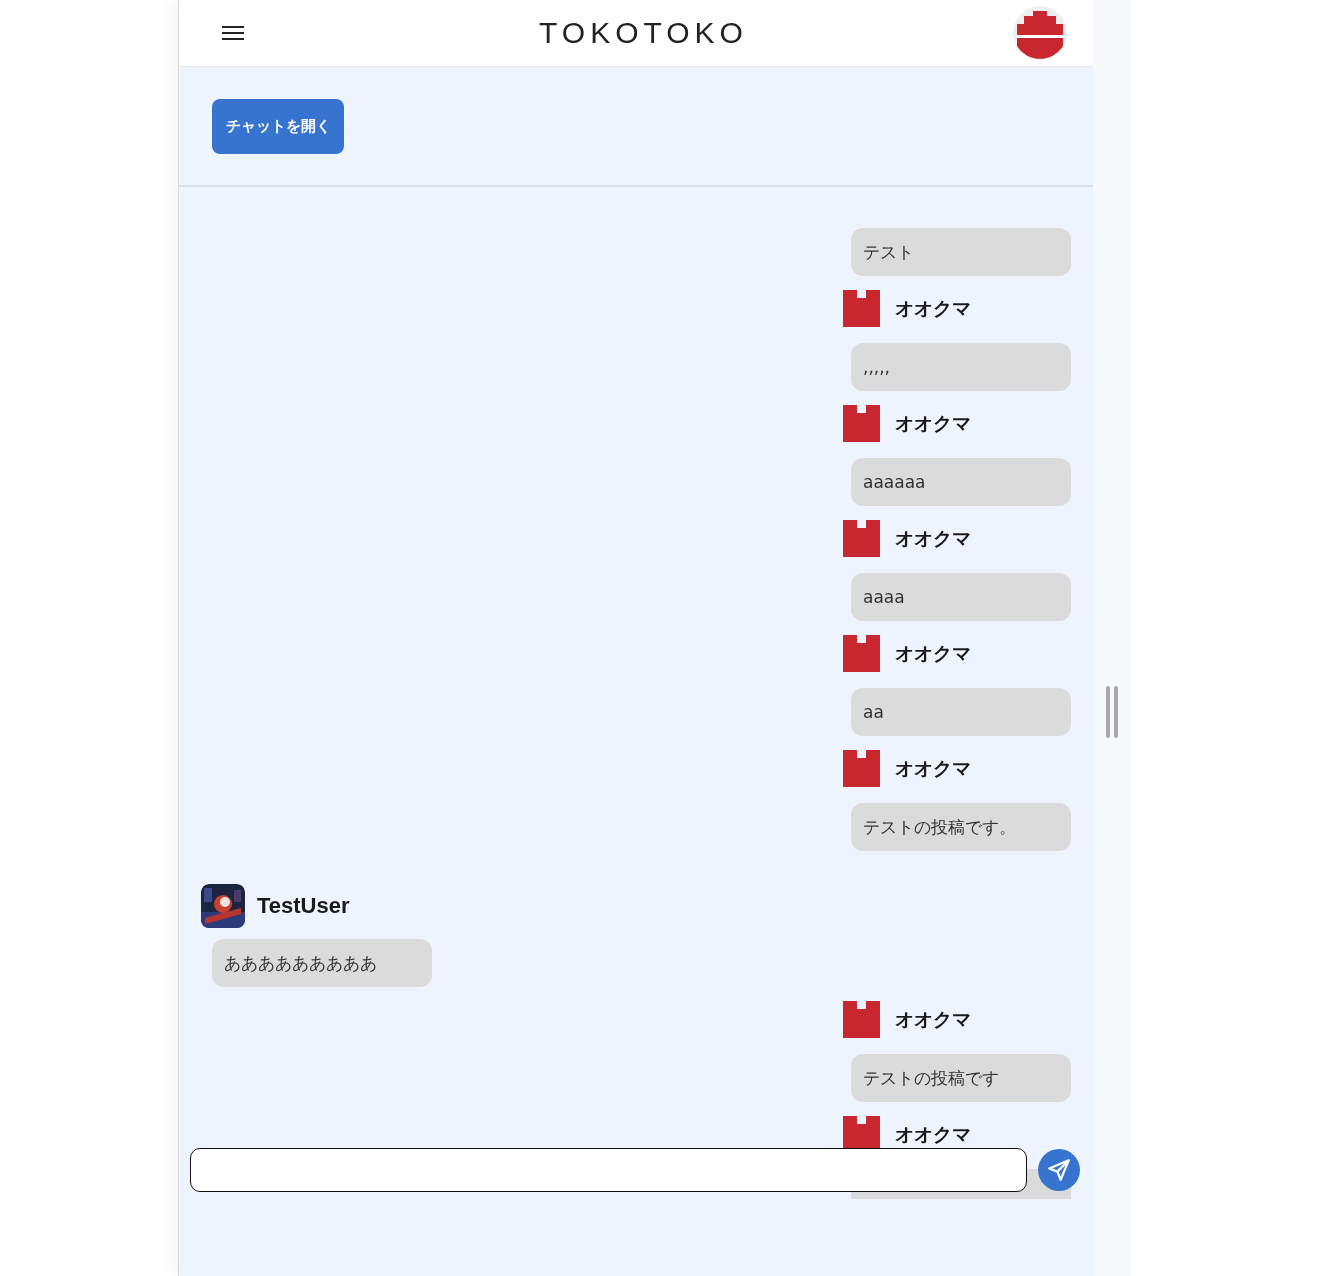  What do you see at coordinates (961, 367) in the screenshot?
I see `message-bubble: ,,,,,` at bounding box center [961, 367].